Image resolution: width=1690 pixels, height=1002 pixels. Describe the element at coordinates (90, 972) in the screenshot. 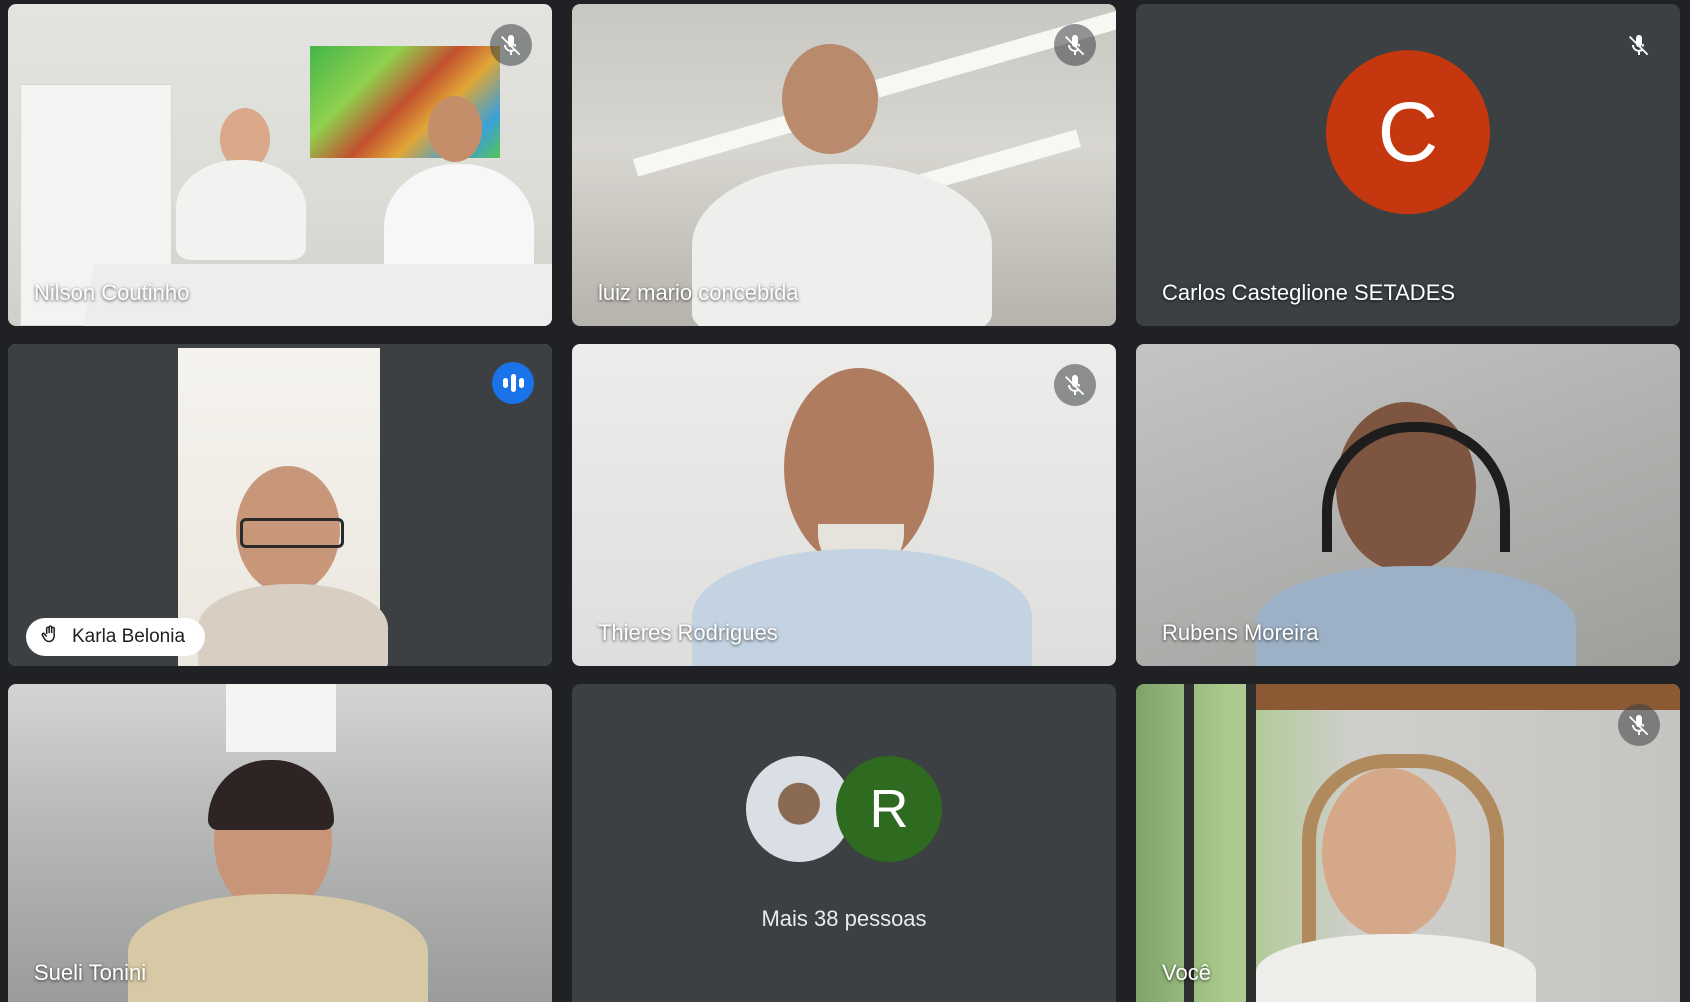

I see `participant-name: Sueli Tonini` at that location.